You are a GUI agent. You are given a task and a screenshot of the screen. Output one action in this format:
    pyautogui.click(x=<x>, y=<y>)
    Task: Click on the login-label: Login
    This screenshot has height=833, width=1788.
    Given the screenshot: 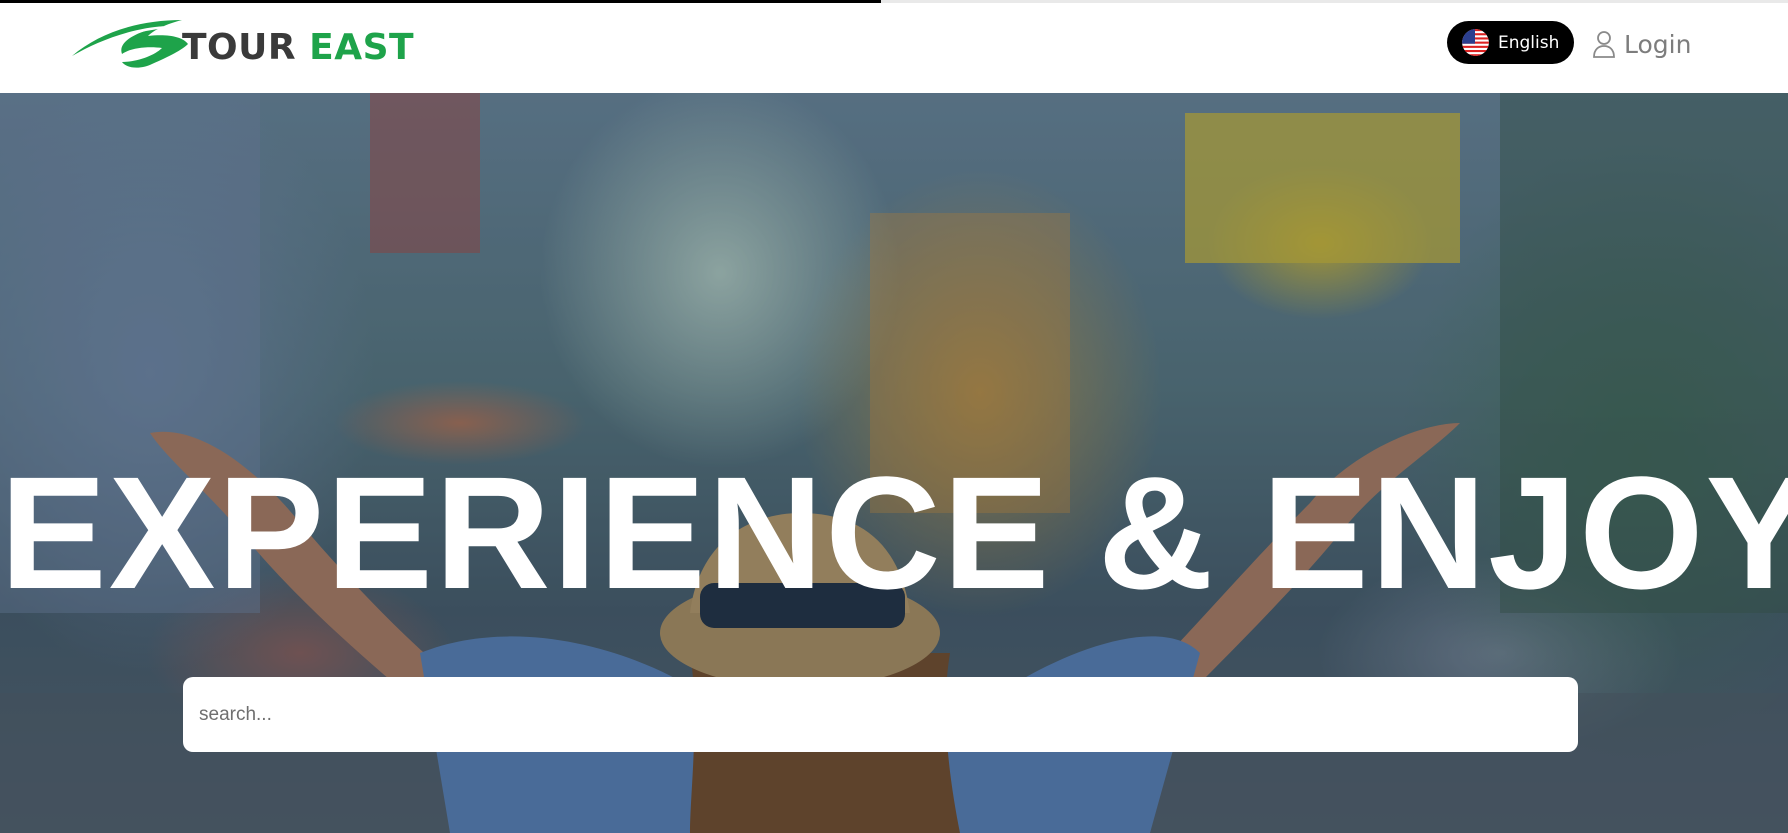 What is the action you would take?
    pyautogui.click(x=1658, y=44)
    